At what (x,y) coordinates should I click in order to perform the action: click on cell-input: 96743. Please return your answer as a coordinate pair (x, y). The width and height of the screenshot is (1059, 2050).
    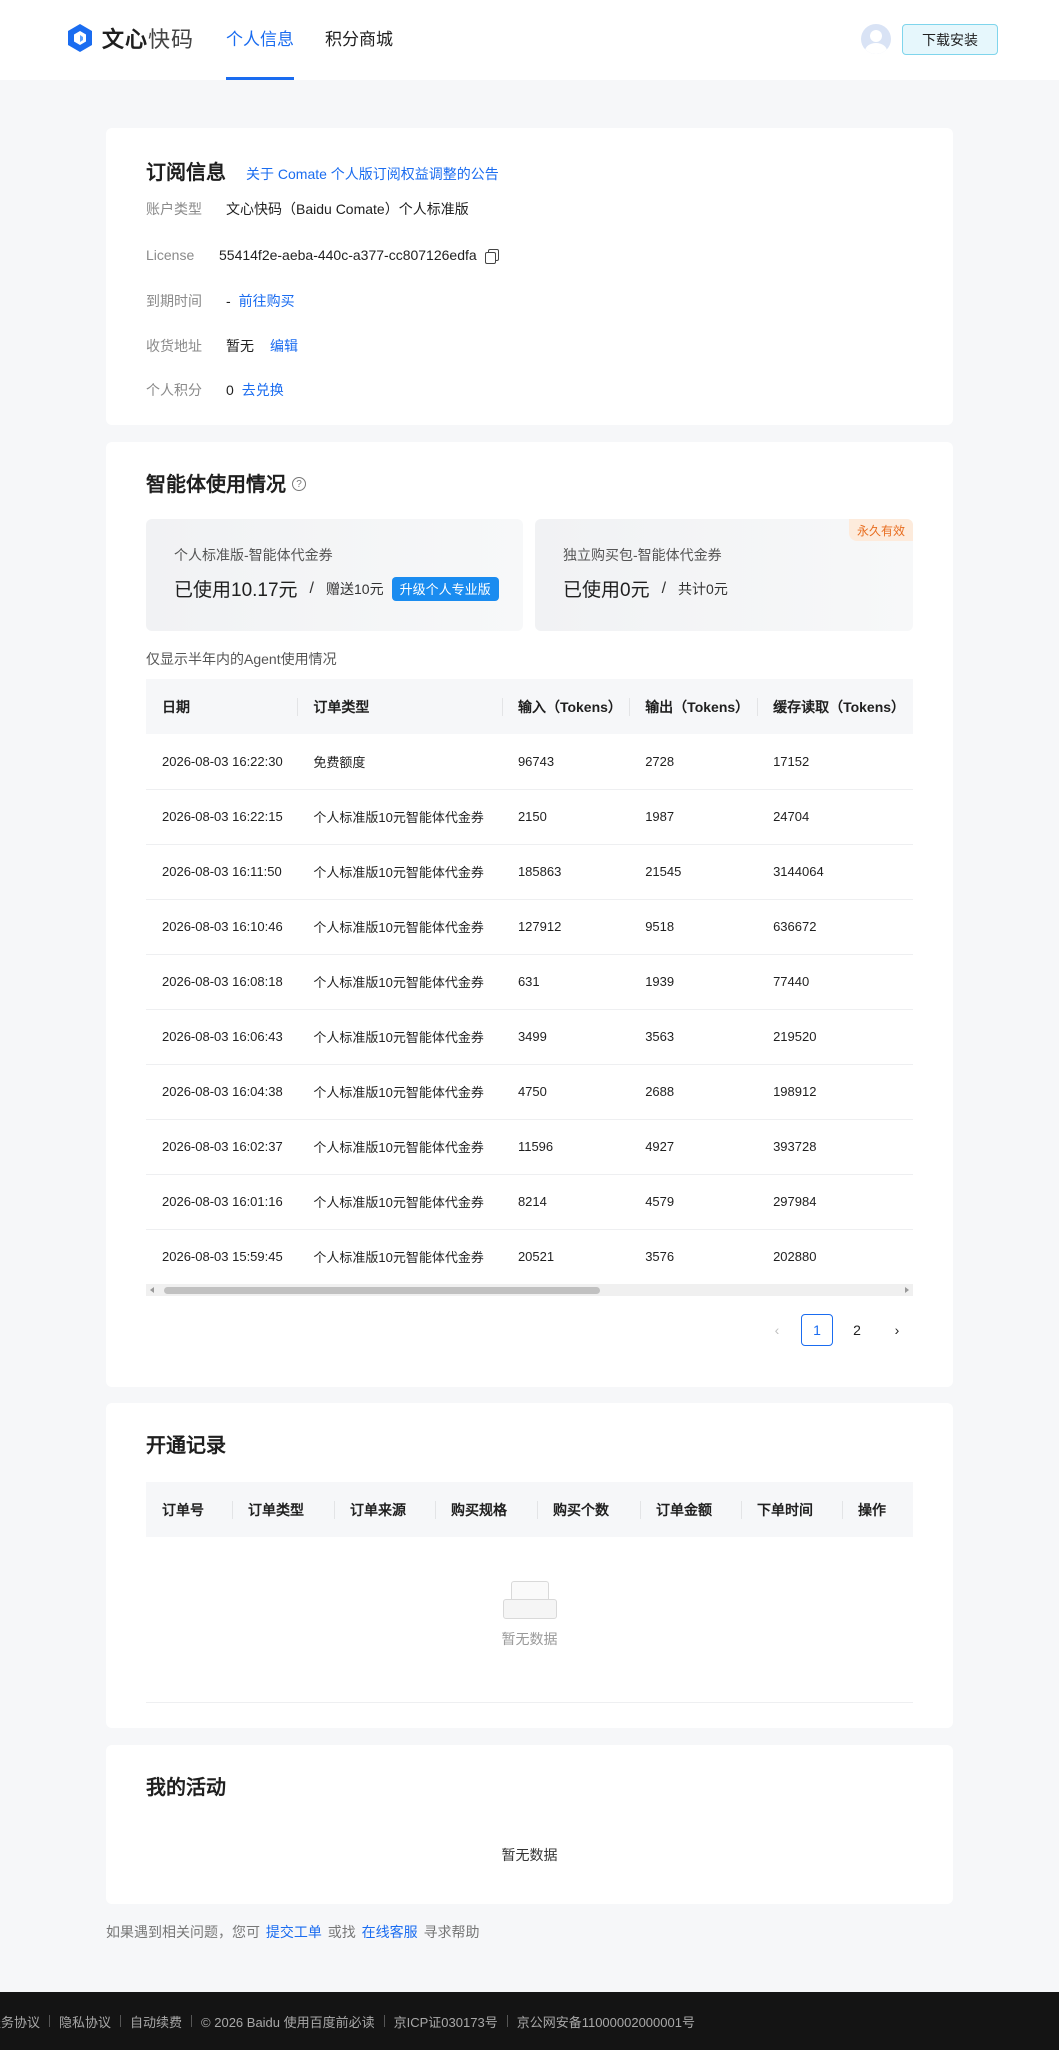
    Looking at the image, I should click on (565, 762).